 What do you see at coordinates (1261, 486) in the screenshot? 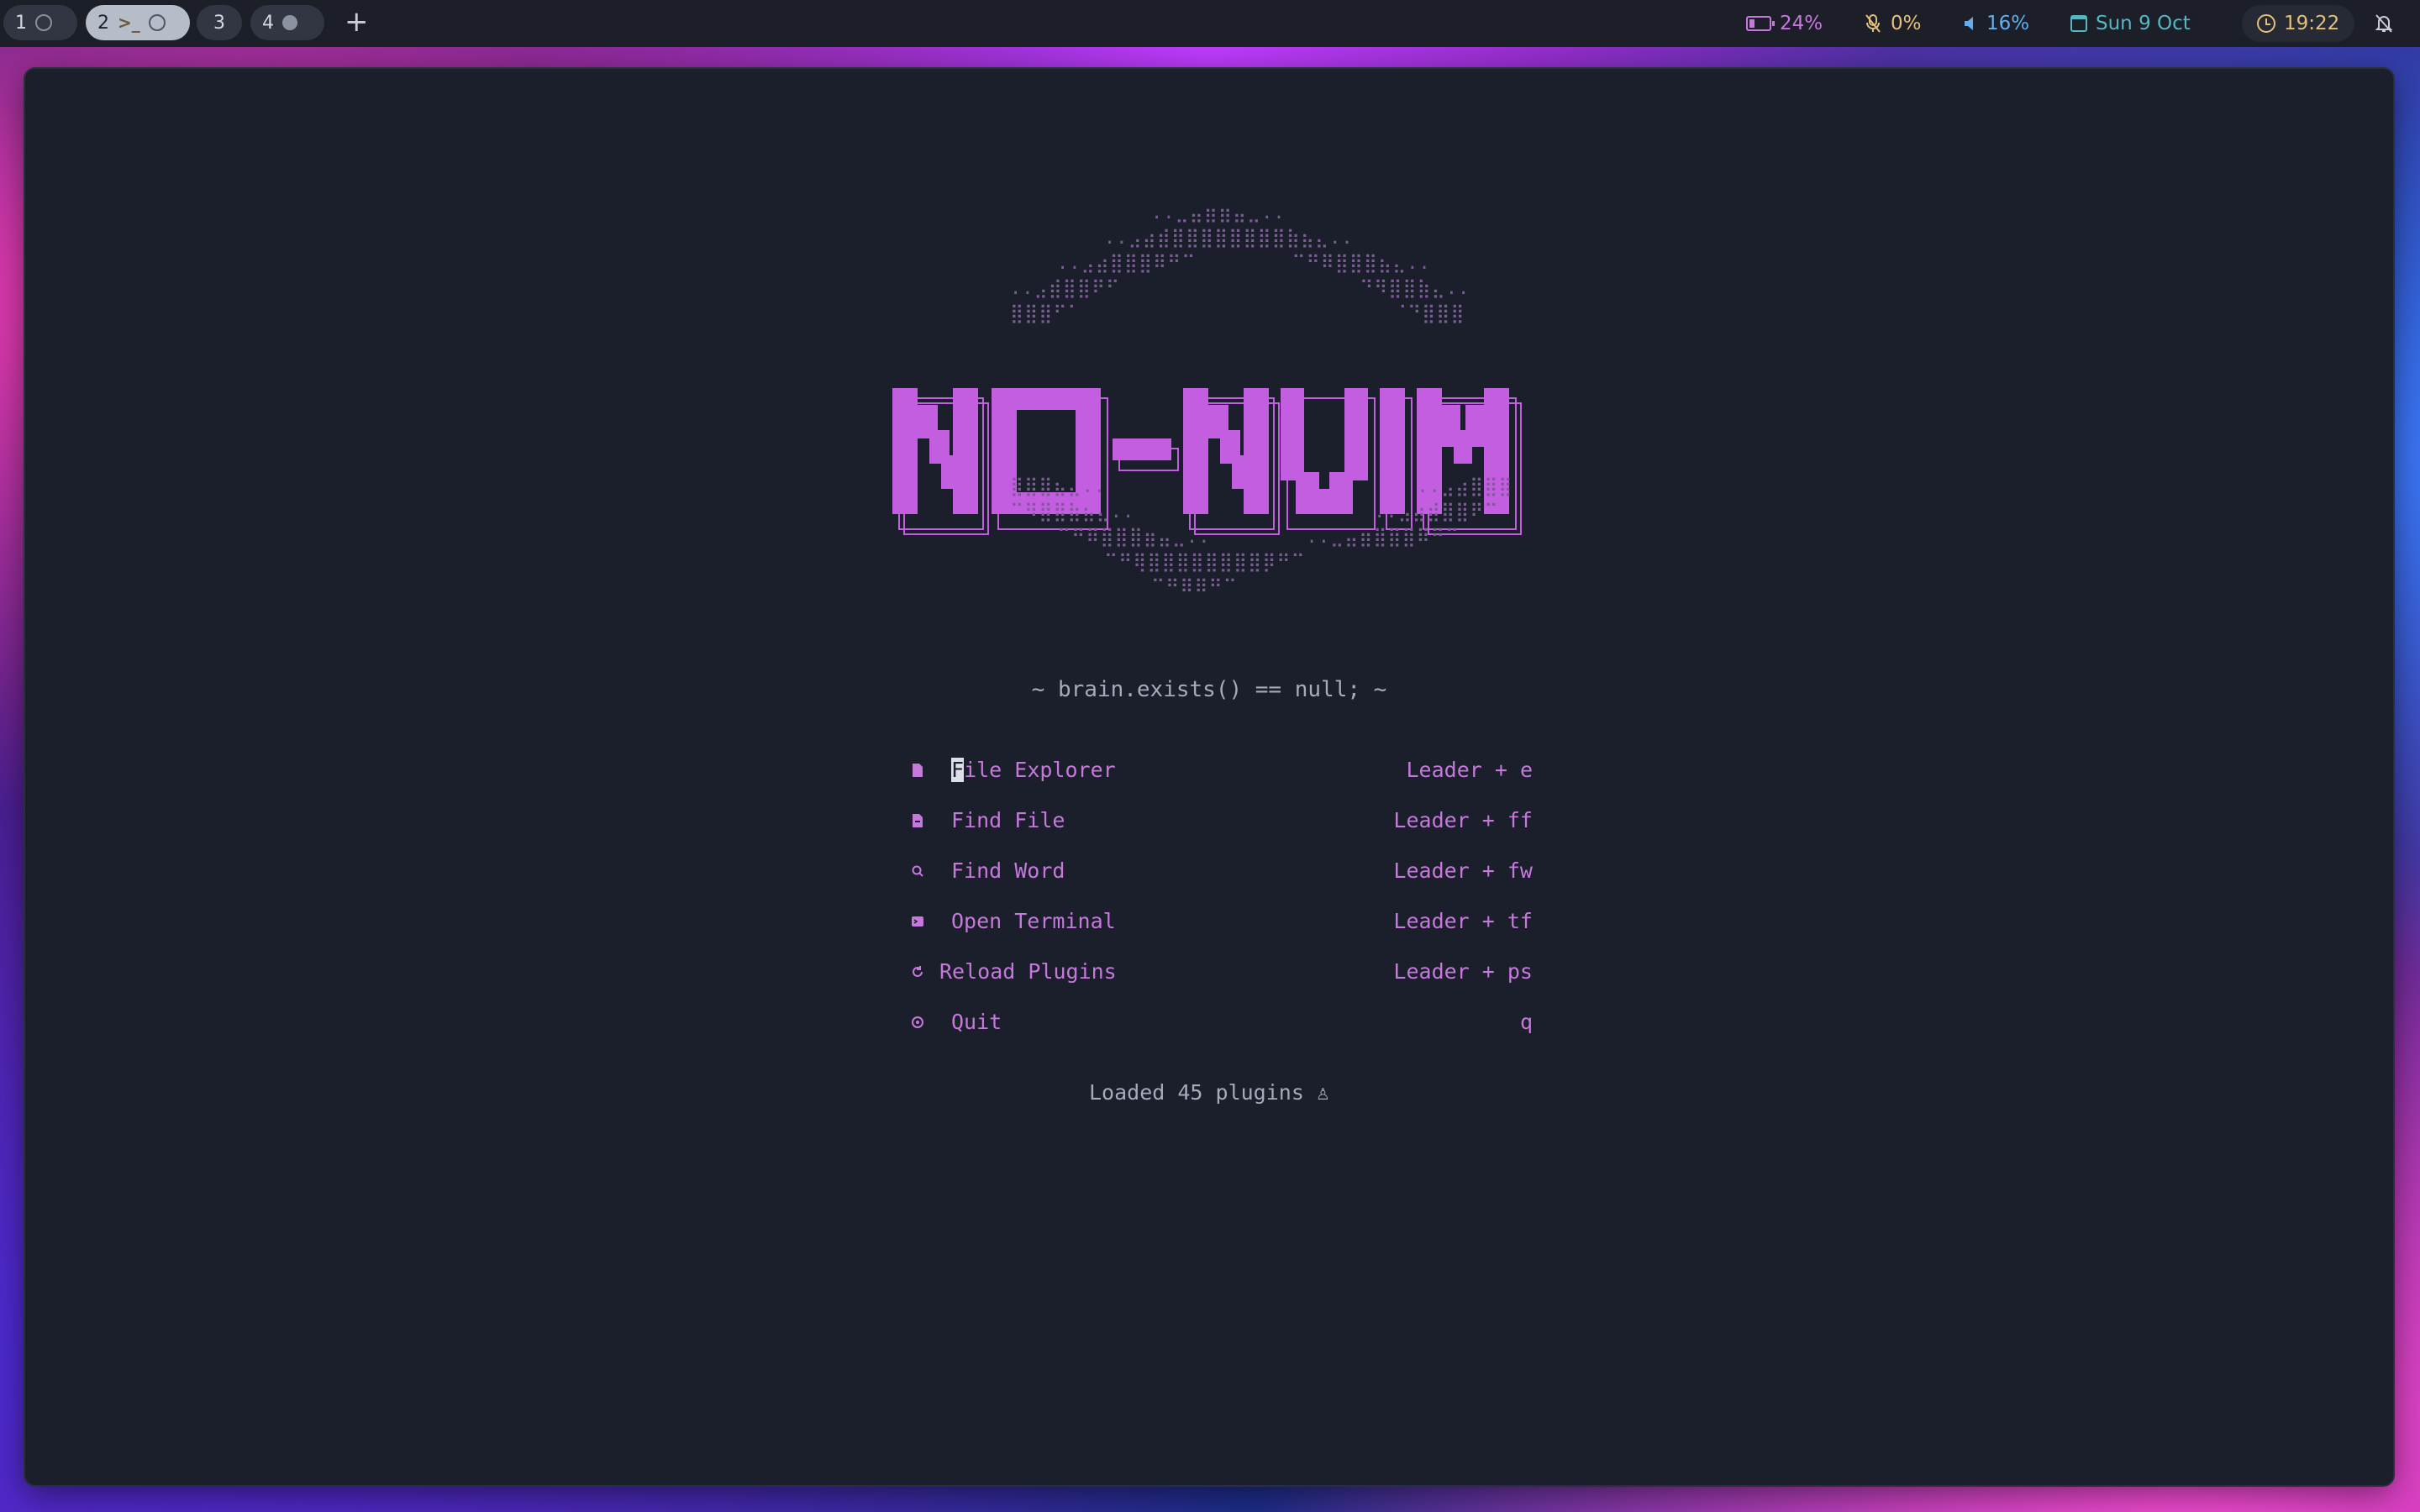
I see `dotted-ring-bottom: ⣿⣿⣿⣦⣄.. ..⣠⣴⣿⣿⣿` at bounding box center [1261, 486].